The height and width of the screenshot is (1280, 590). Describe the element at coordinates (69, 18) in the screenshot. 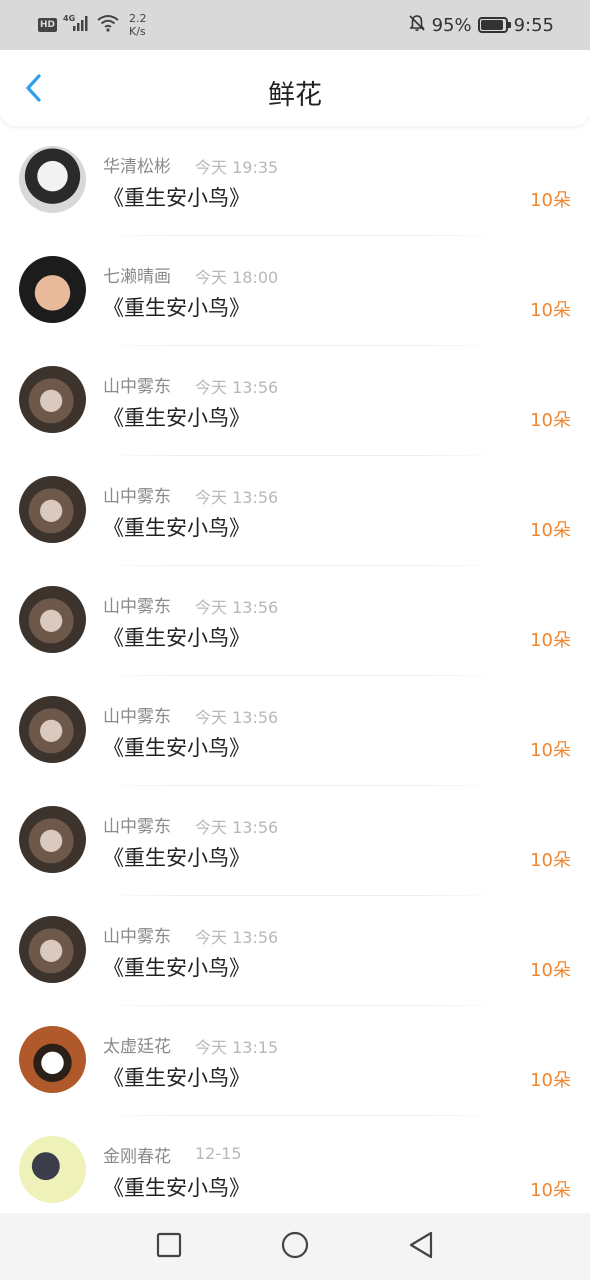

I see `network-type-label: 4G` at that location.